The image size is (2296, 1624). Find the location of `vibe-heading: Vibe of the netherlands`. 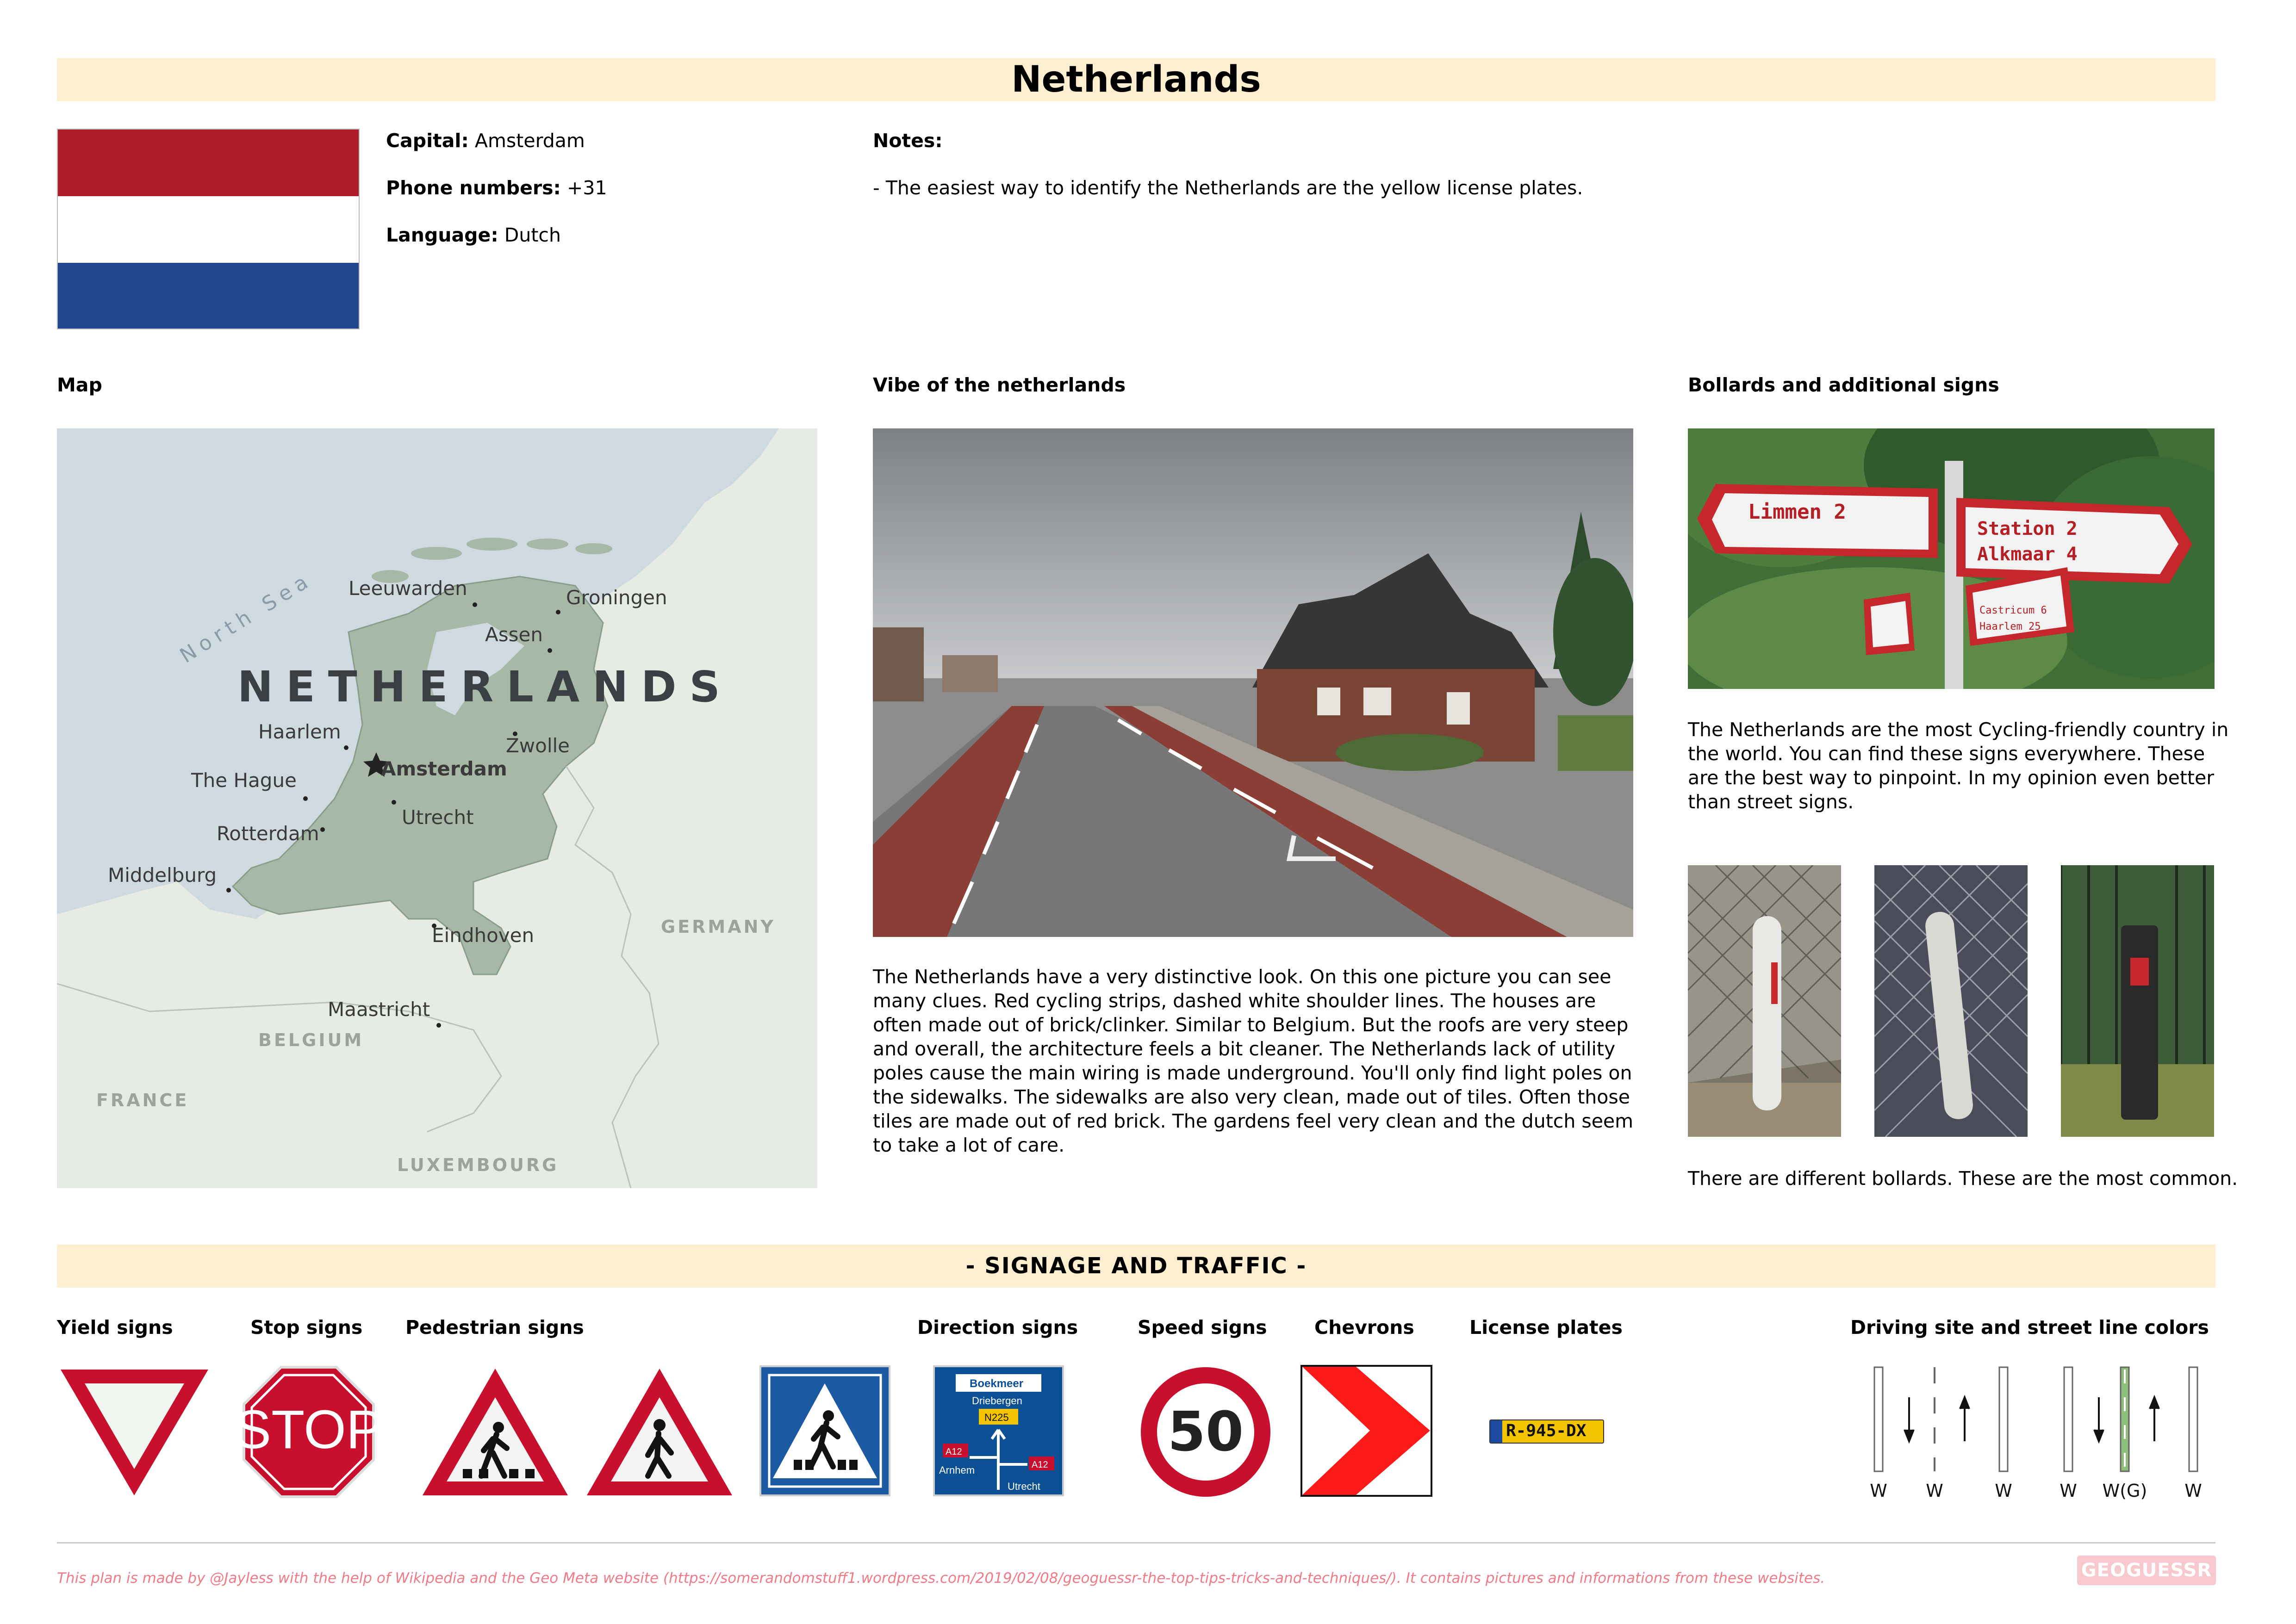

vibe-heading: Vibe of the netherlands is located at coordinates (999, 385).